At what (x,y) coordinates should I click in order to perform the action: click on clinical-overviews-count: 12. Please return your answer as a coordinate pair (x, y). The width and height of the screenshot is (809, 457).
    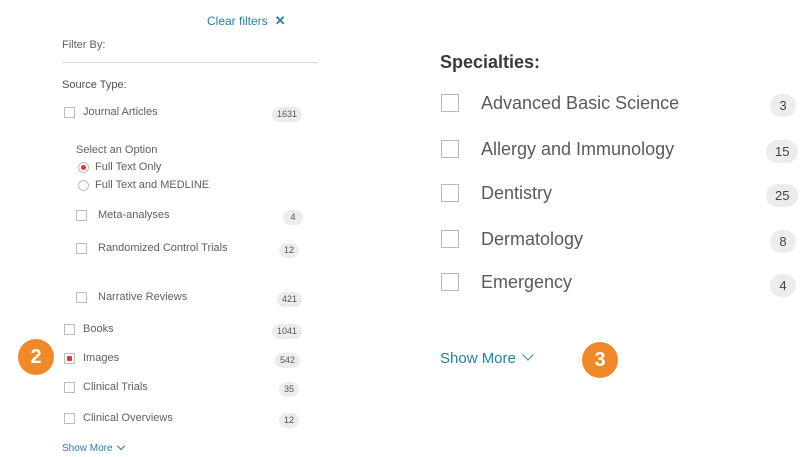
    Looking at the image, I should click on (289, 420).